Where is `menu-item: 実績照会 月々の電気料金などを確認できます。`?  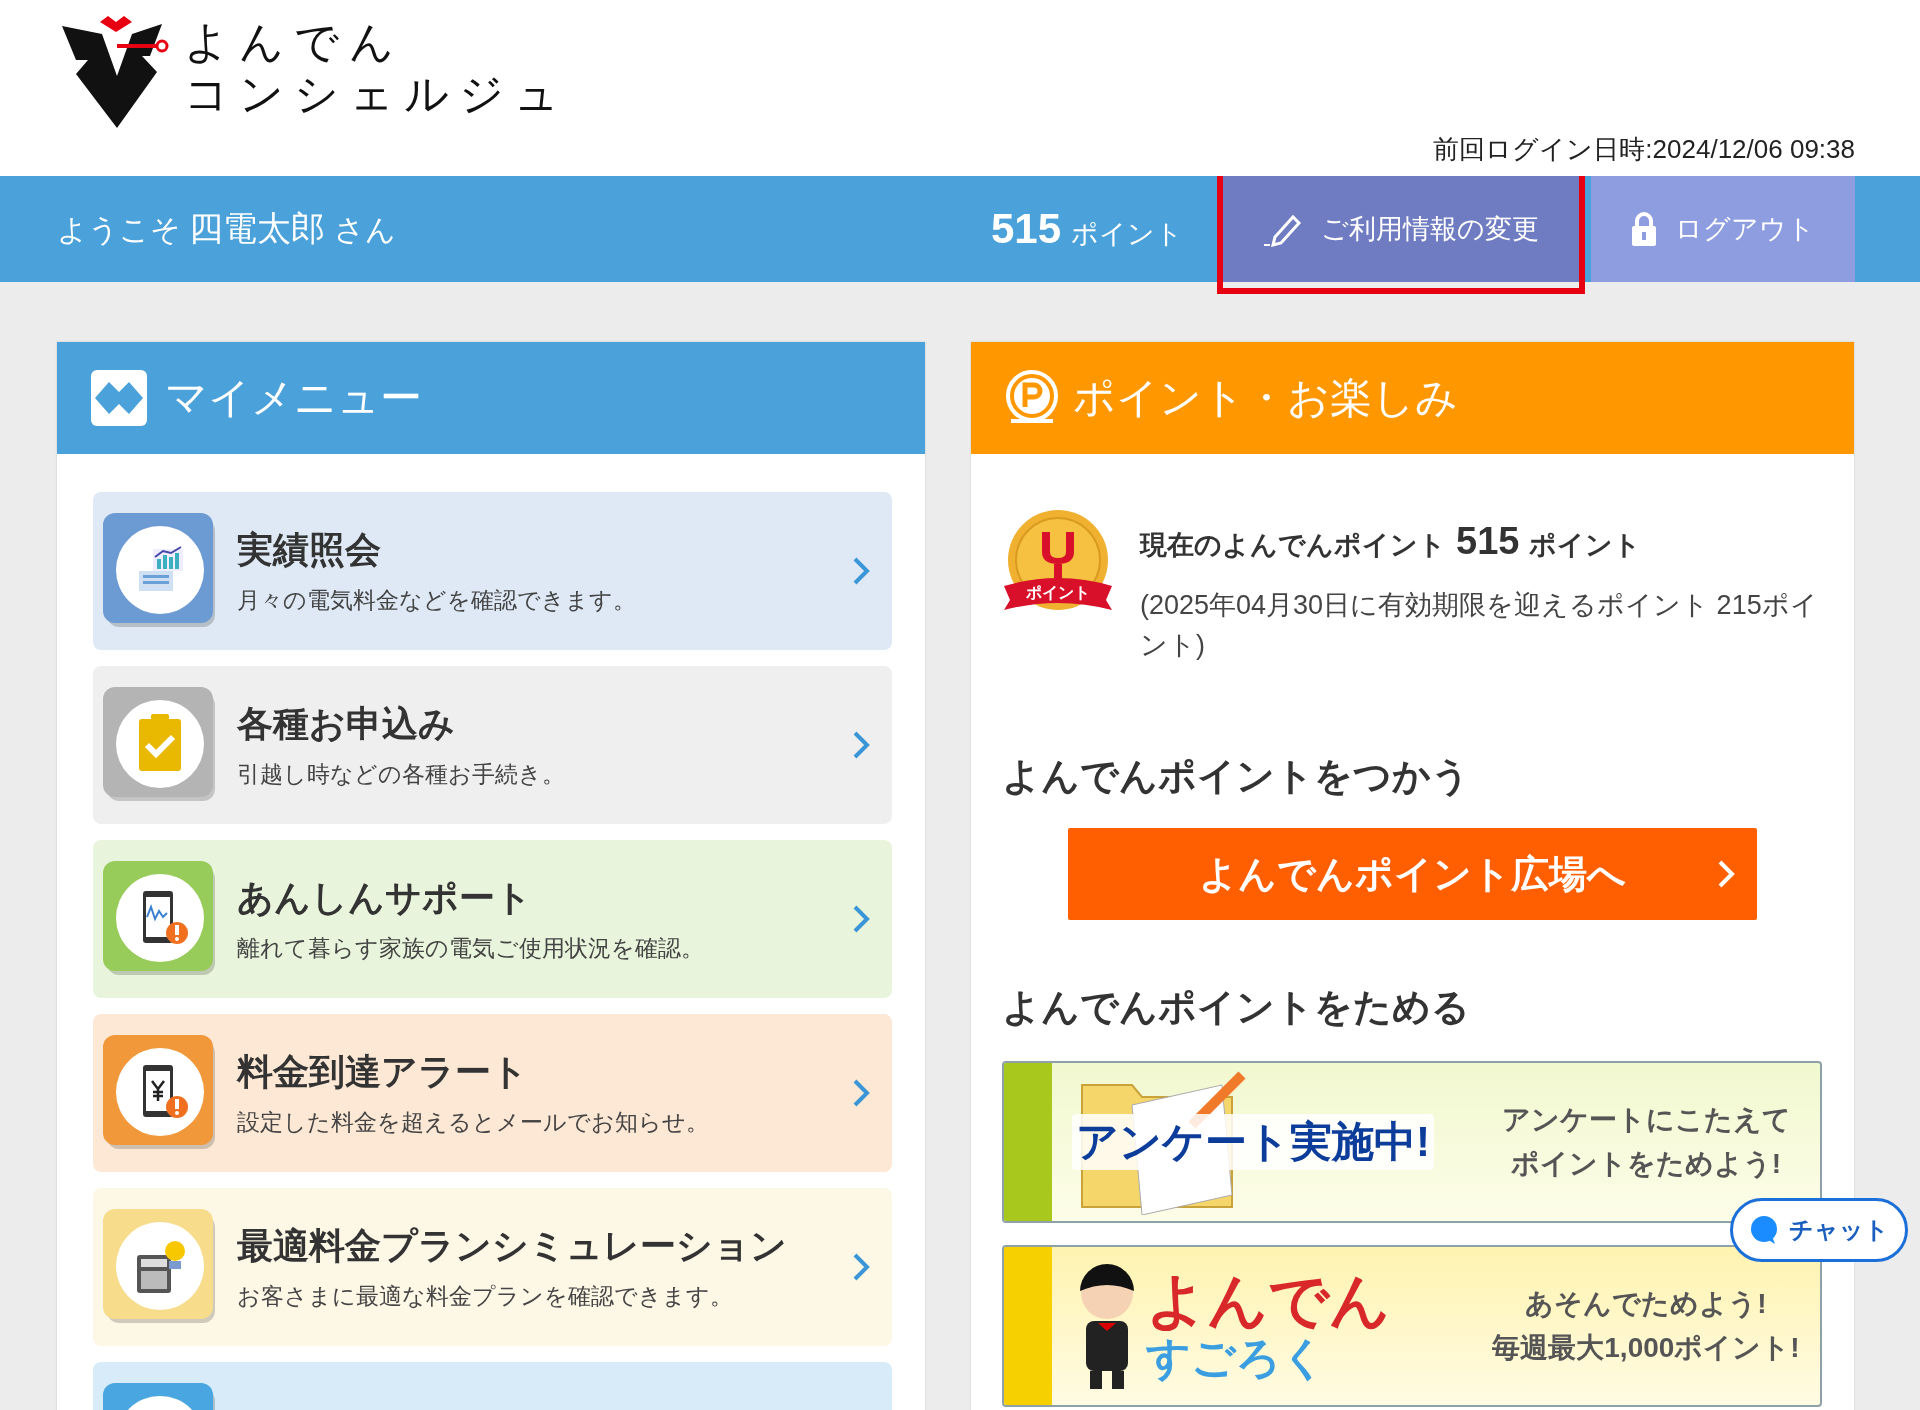 menu-item: 実績照会 月々の電気料金などを確認できます。 is located at coordinates (492, 571).